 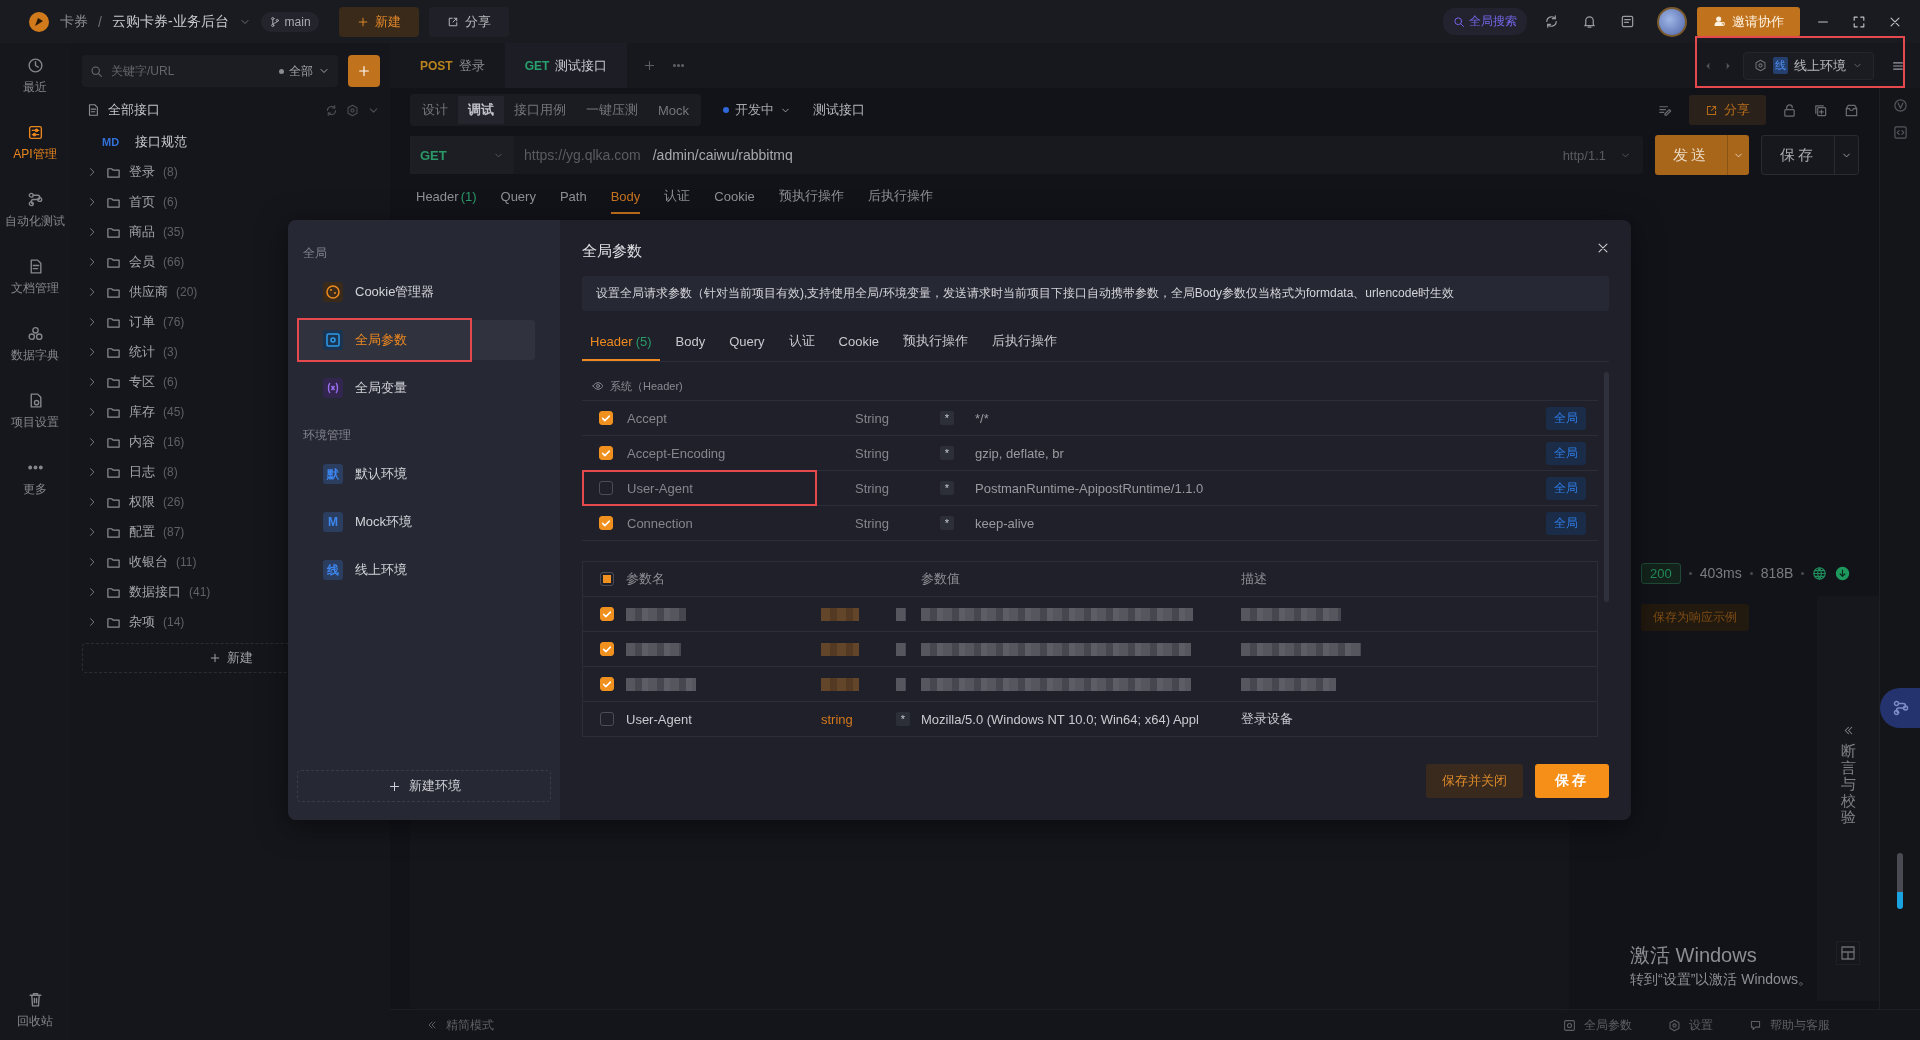 I want to click on environment-badge: M, so click(x=333, y=522).